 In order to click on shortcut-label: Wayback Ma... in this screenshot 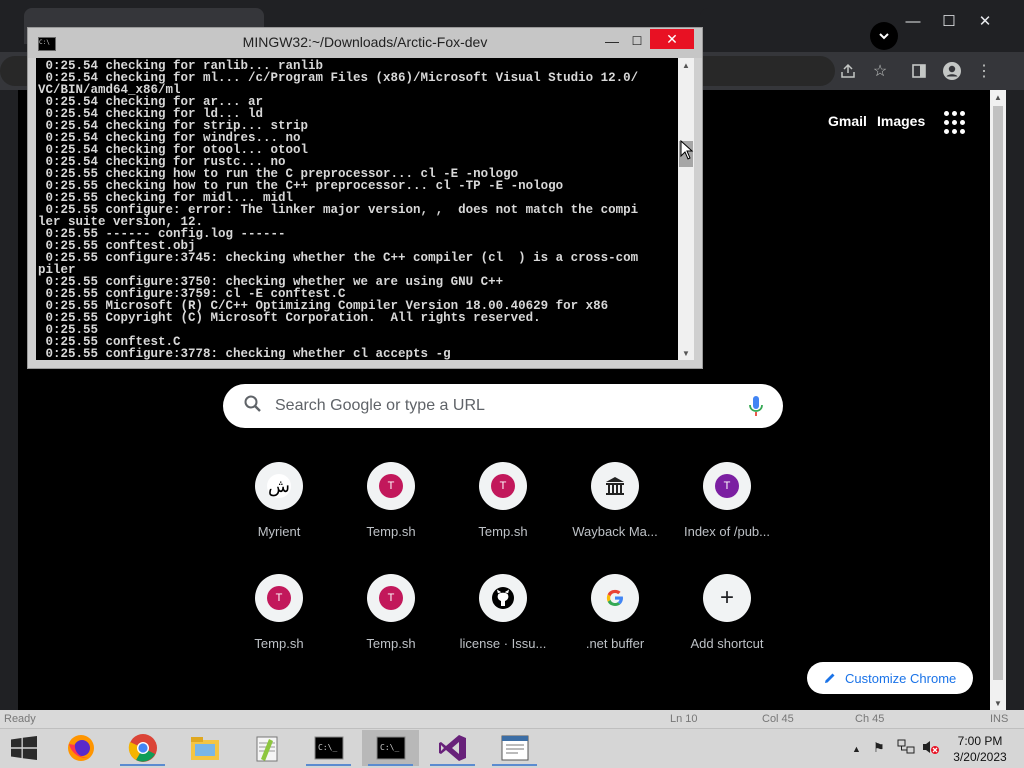, I will do `click(615, 531)`.